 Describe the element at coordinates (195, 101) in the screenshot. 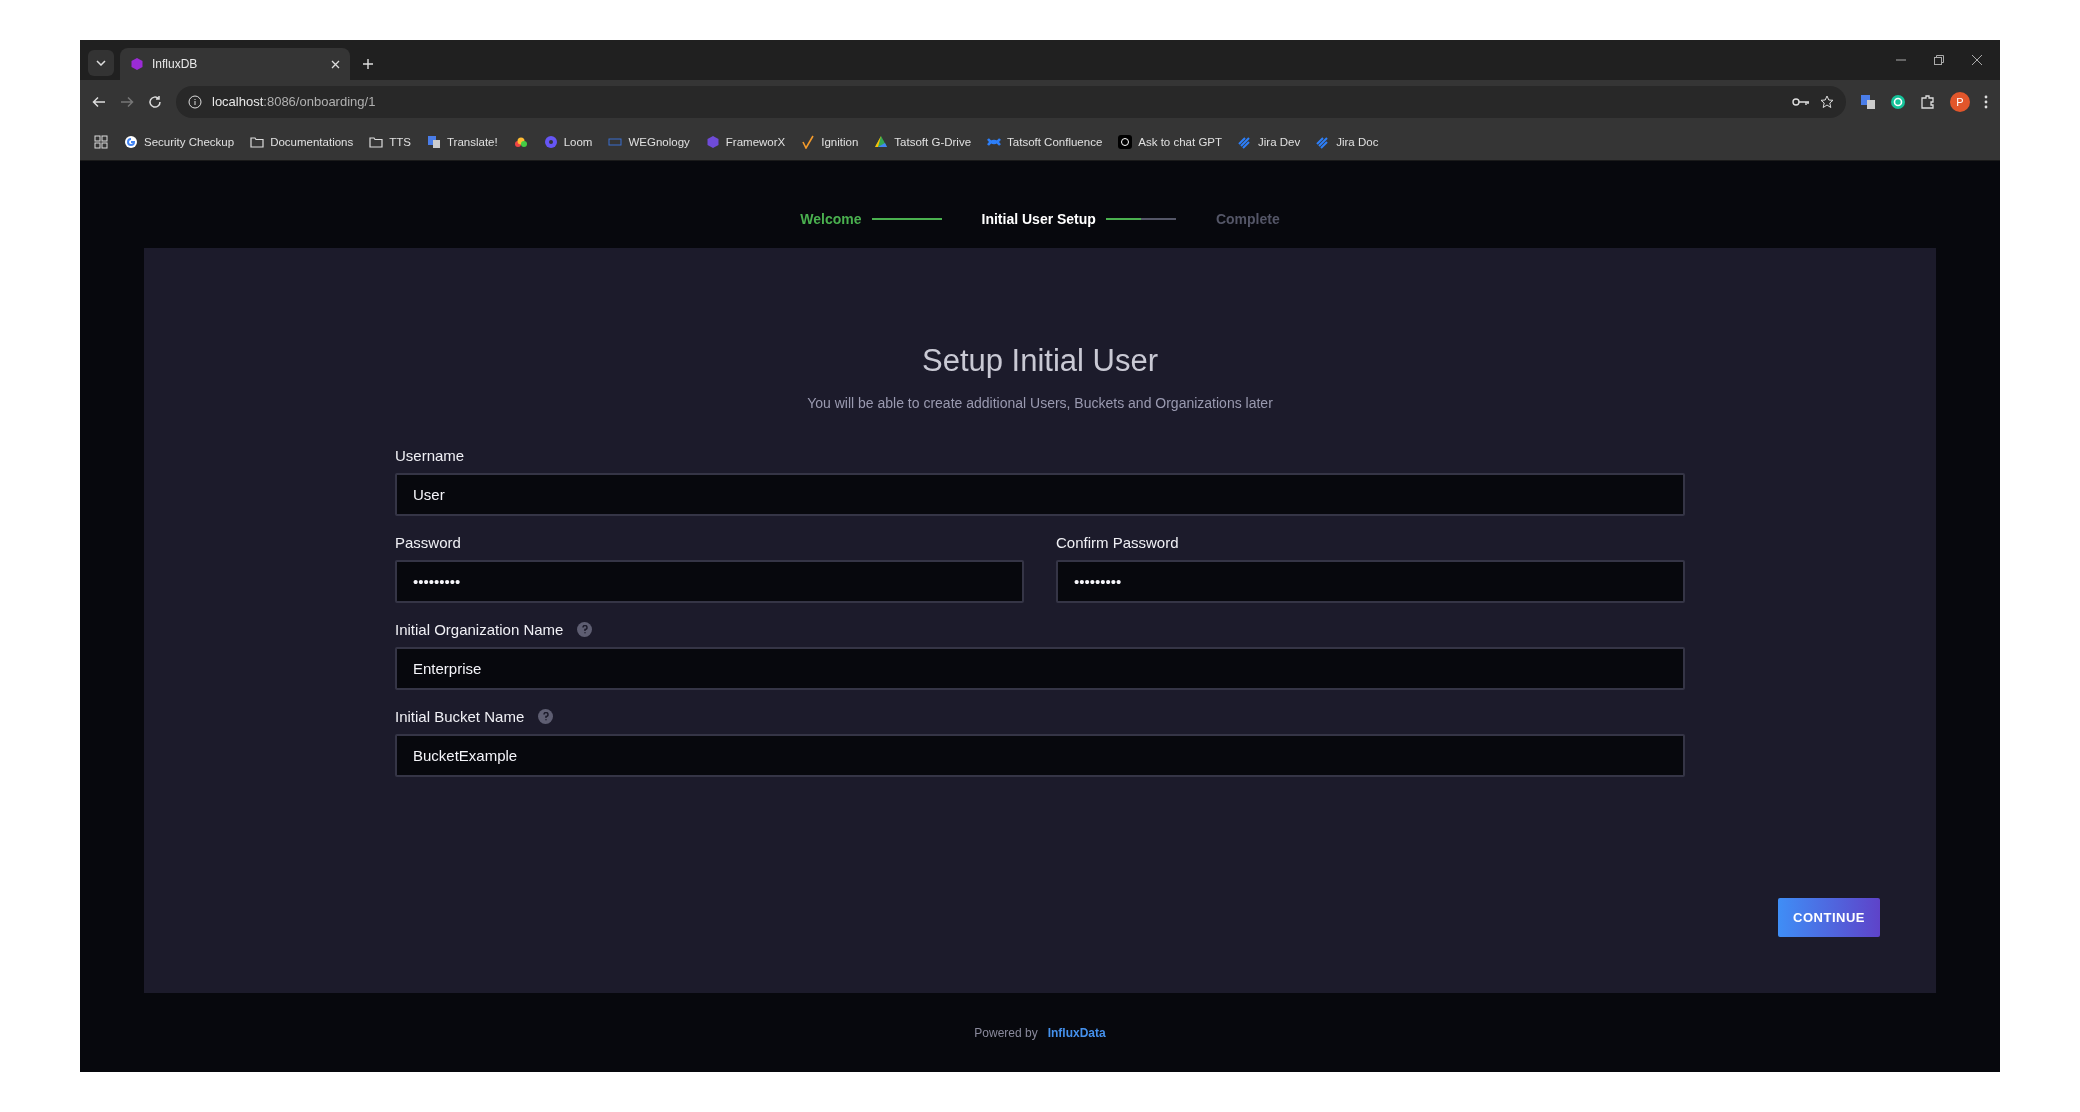

I see `info-icon` at that location.